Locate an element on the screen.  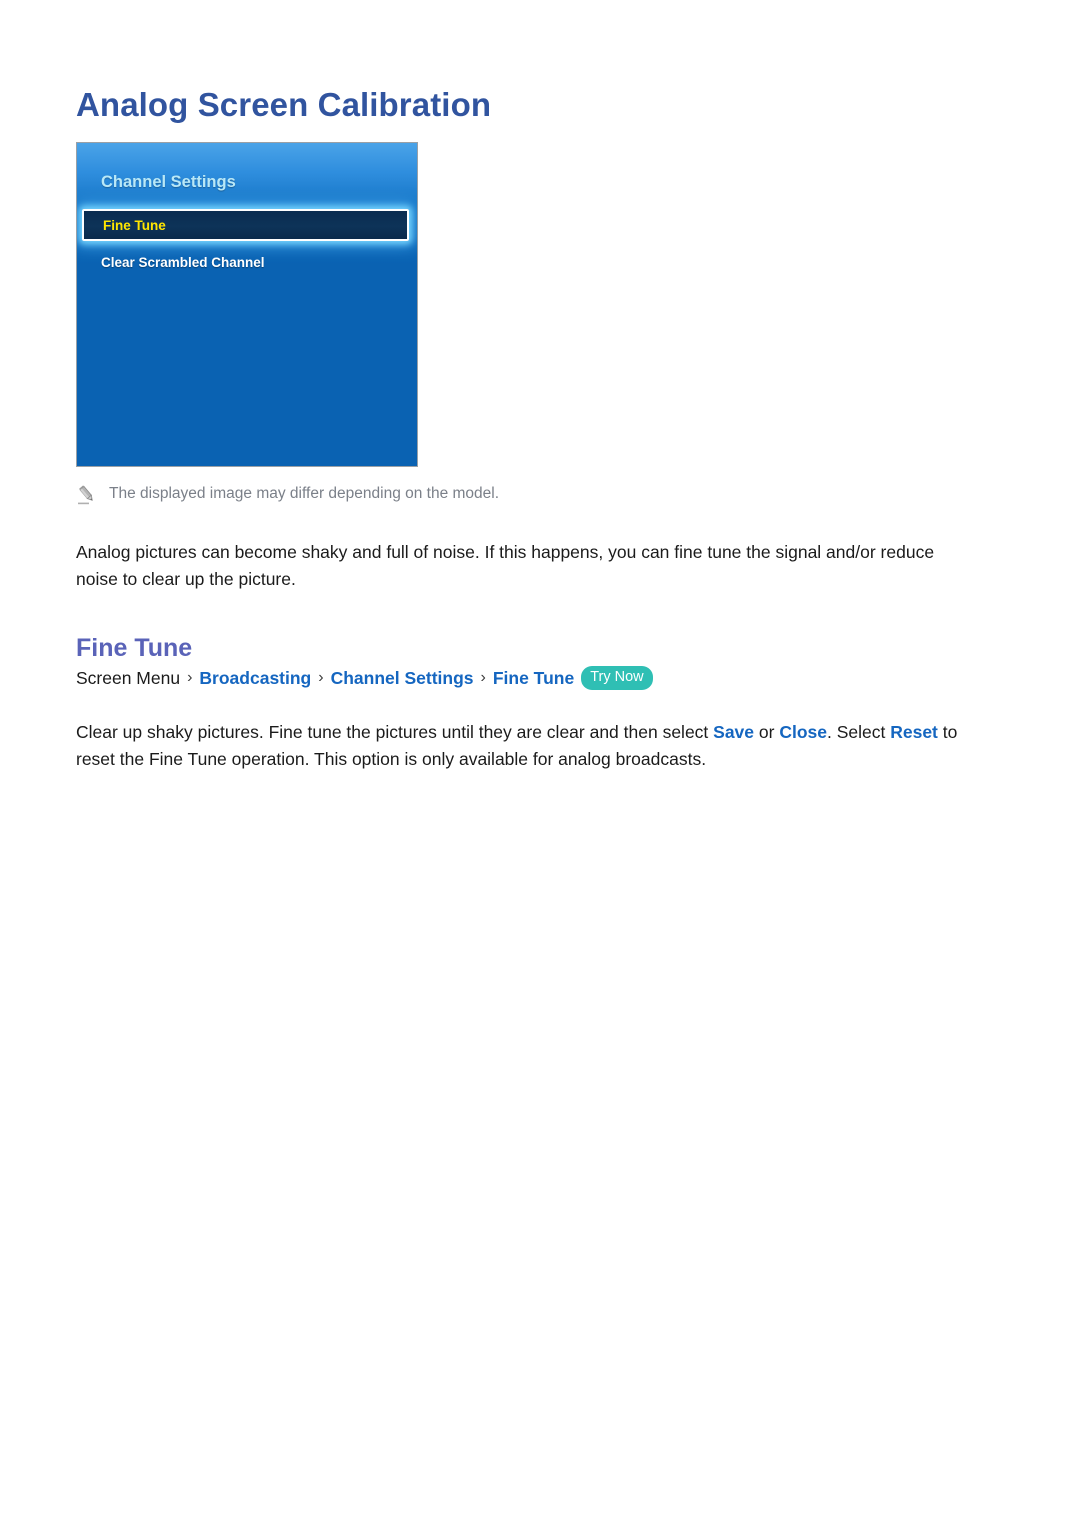
detail-text-part-3: . Select is located at coordinates (858, 731).